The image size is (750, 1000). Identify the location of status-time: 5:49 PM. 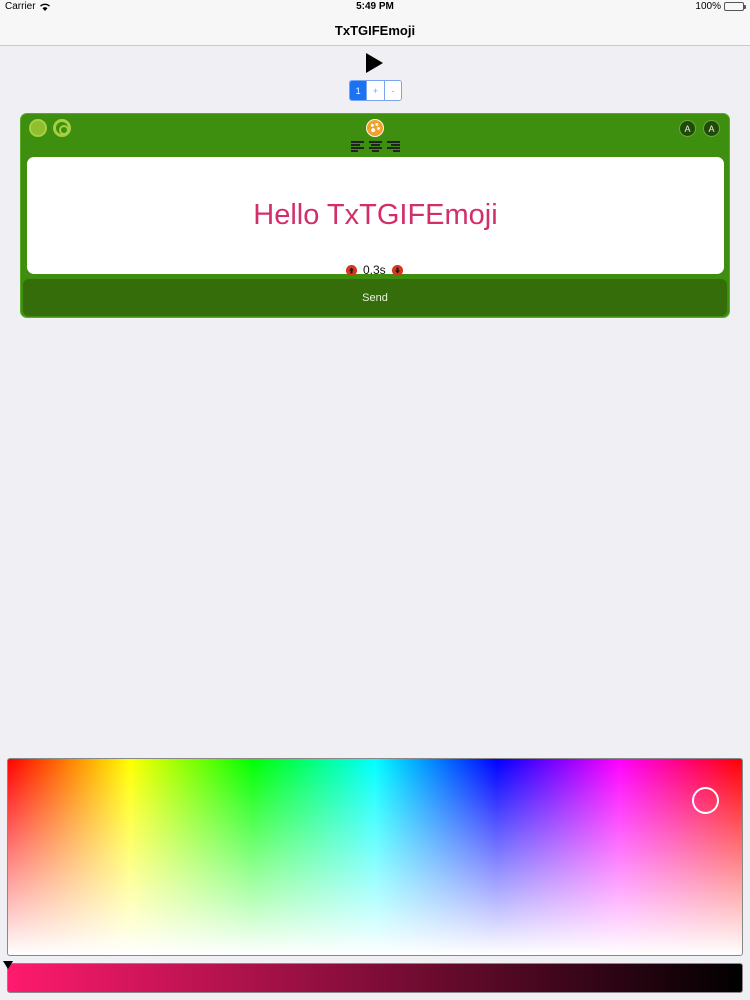
(375, 6).